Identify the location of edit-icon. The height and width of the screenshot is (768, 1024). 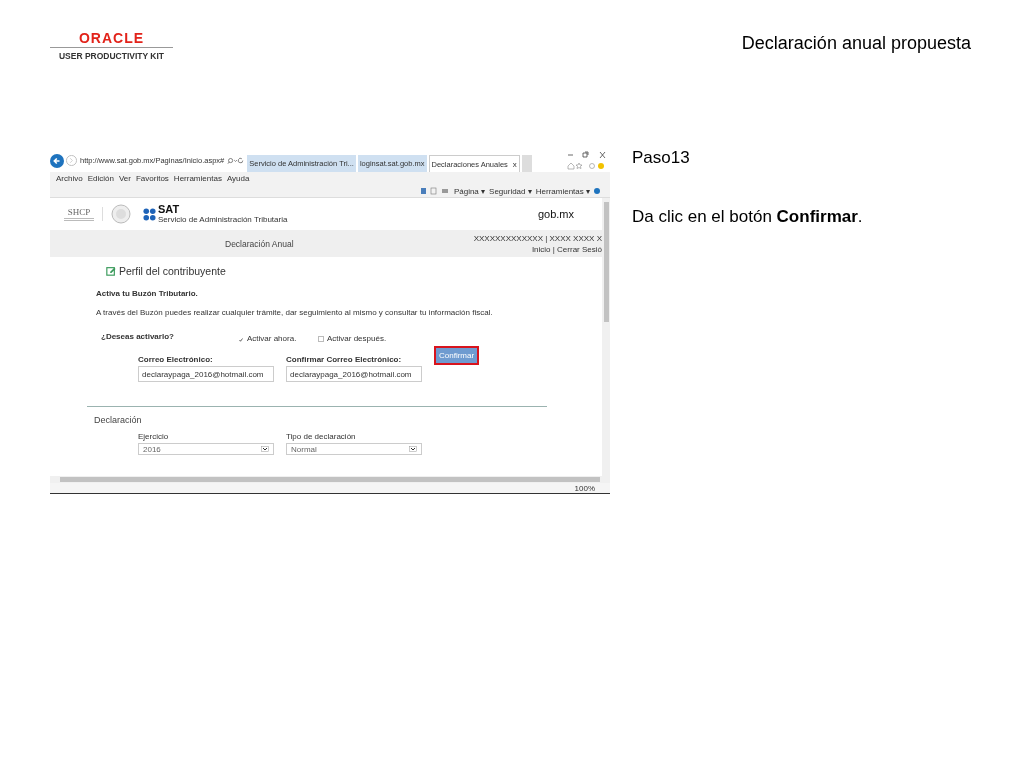
(111, 271).